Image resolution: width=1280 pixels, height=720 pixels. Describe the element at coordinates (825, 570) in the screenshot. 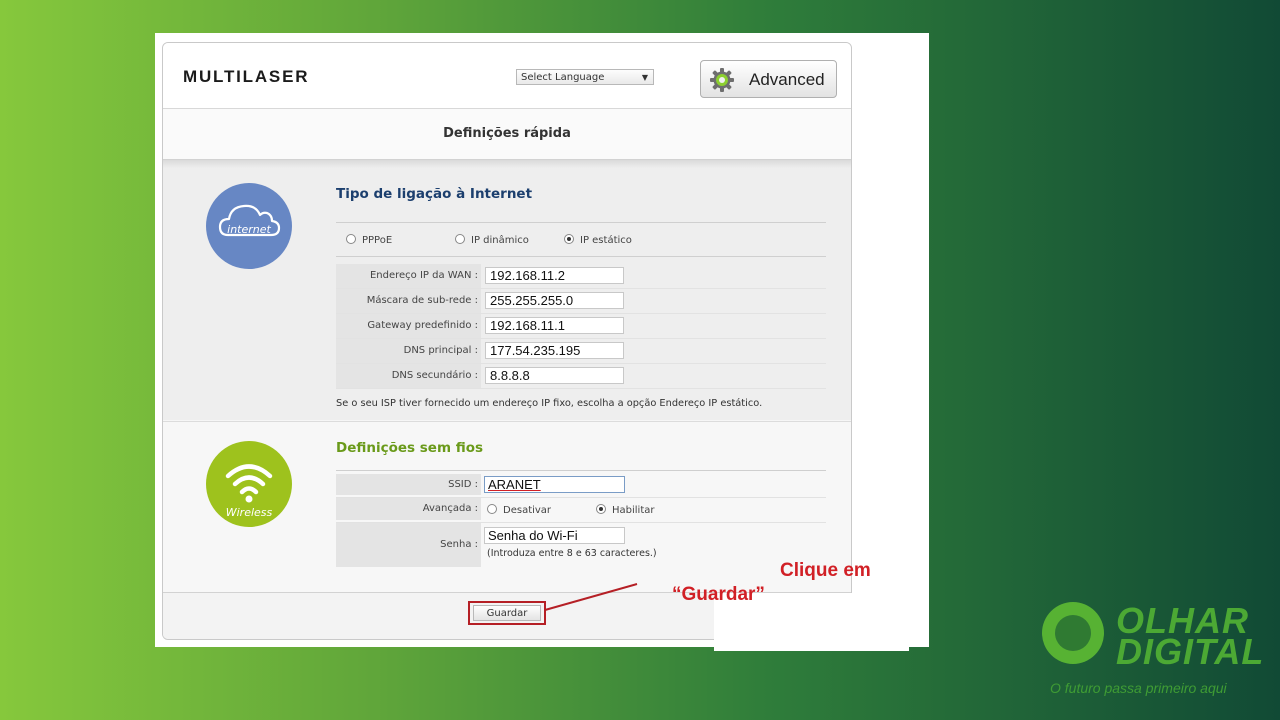

I see `annotation-line-1: Clique em` at that location.